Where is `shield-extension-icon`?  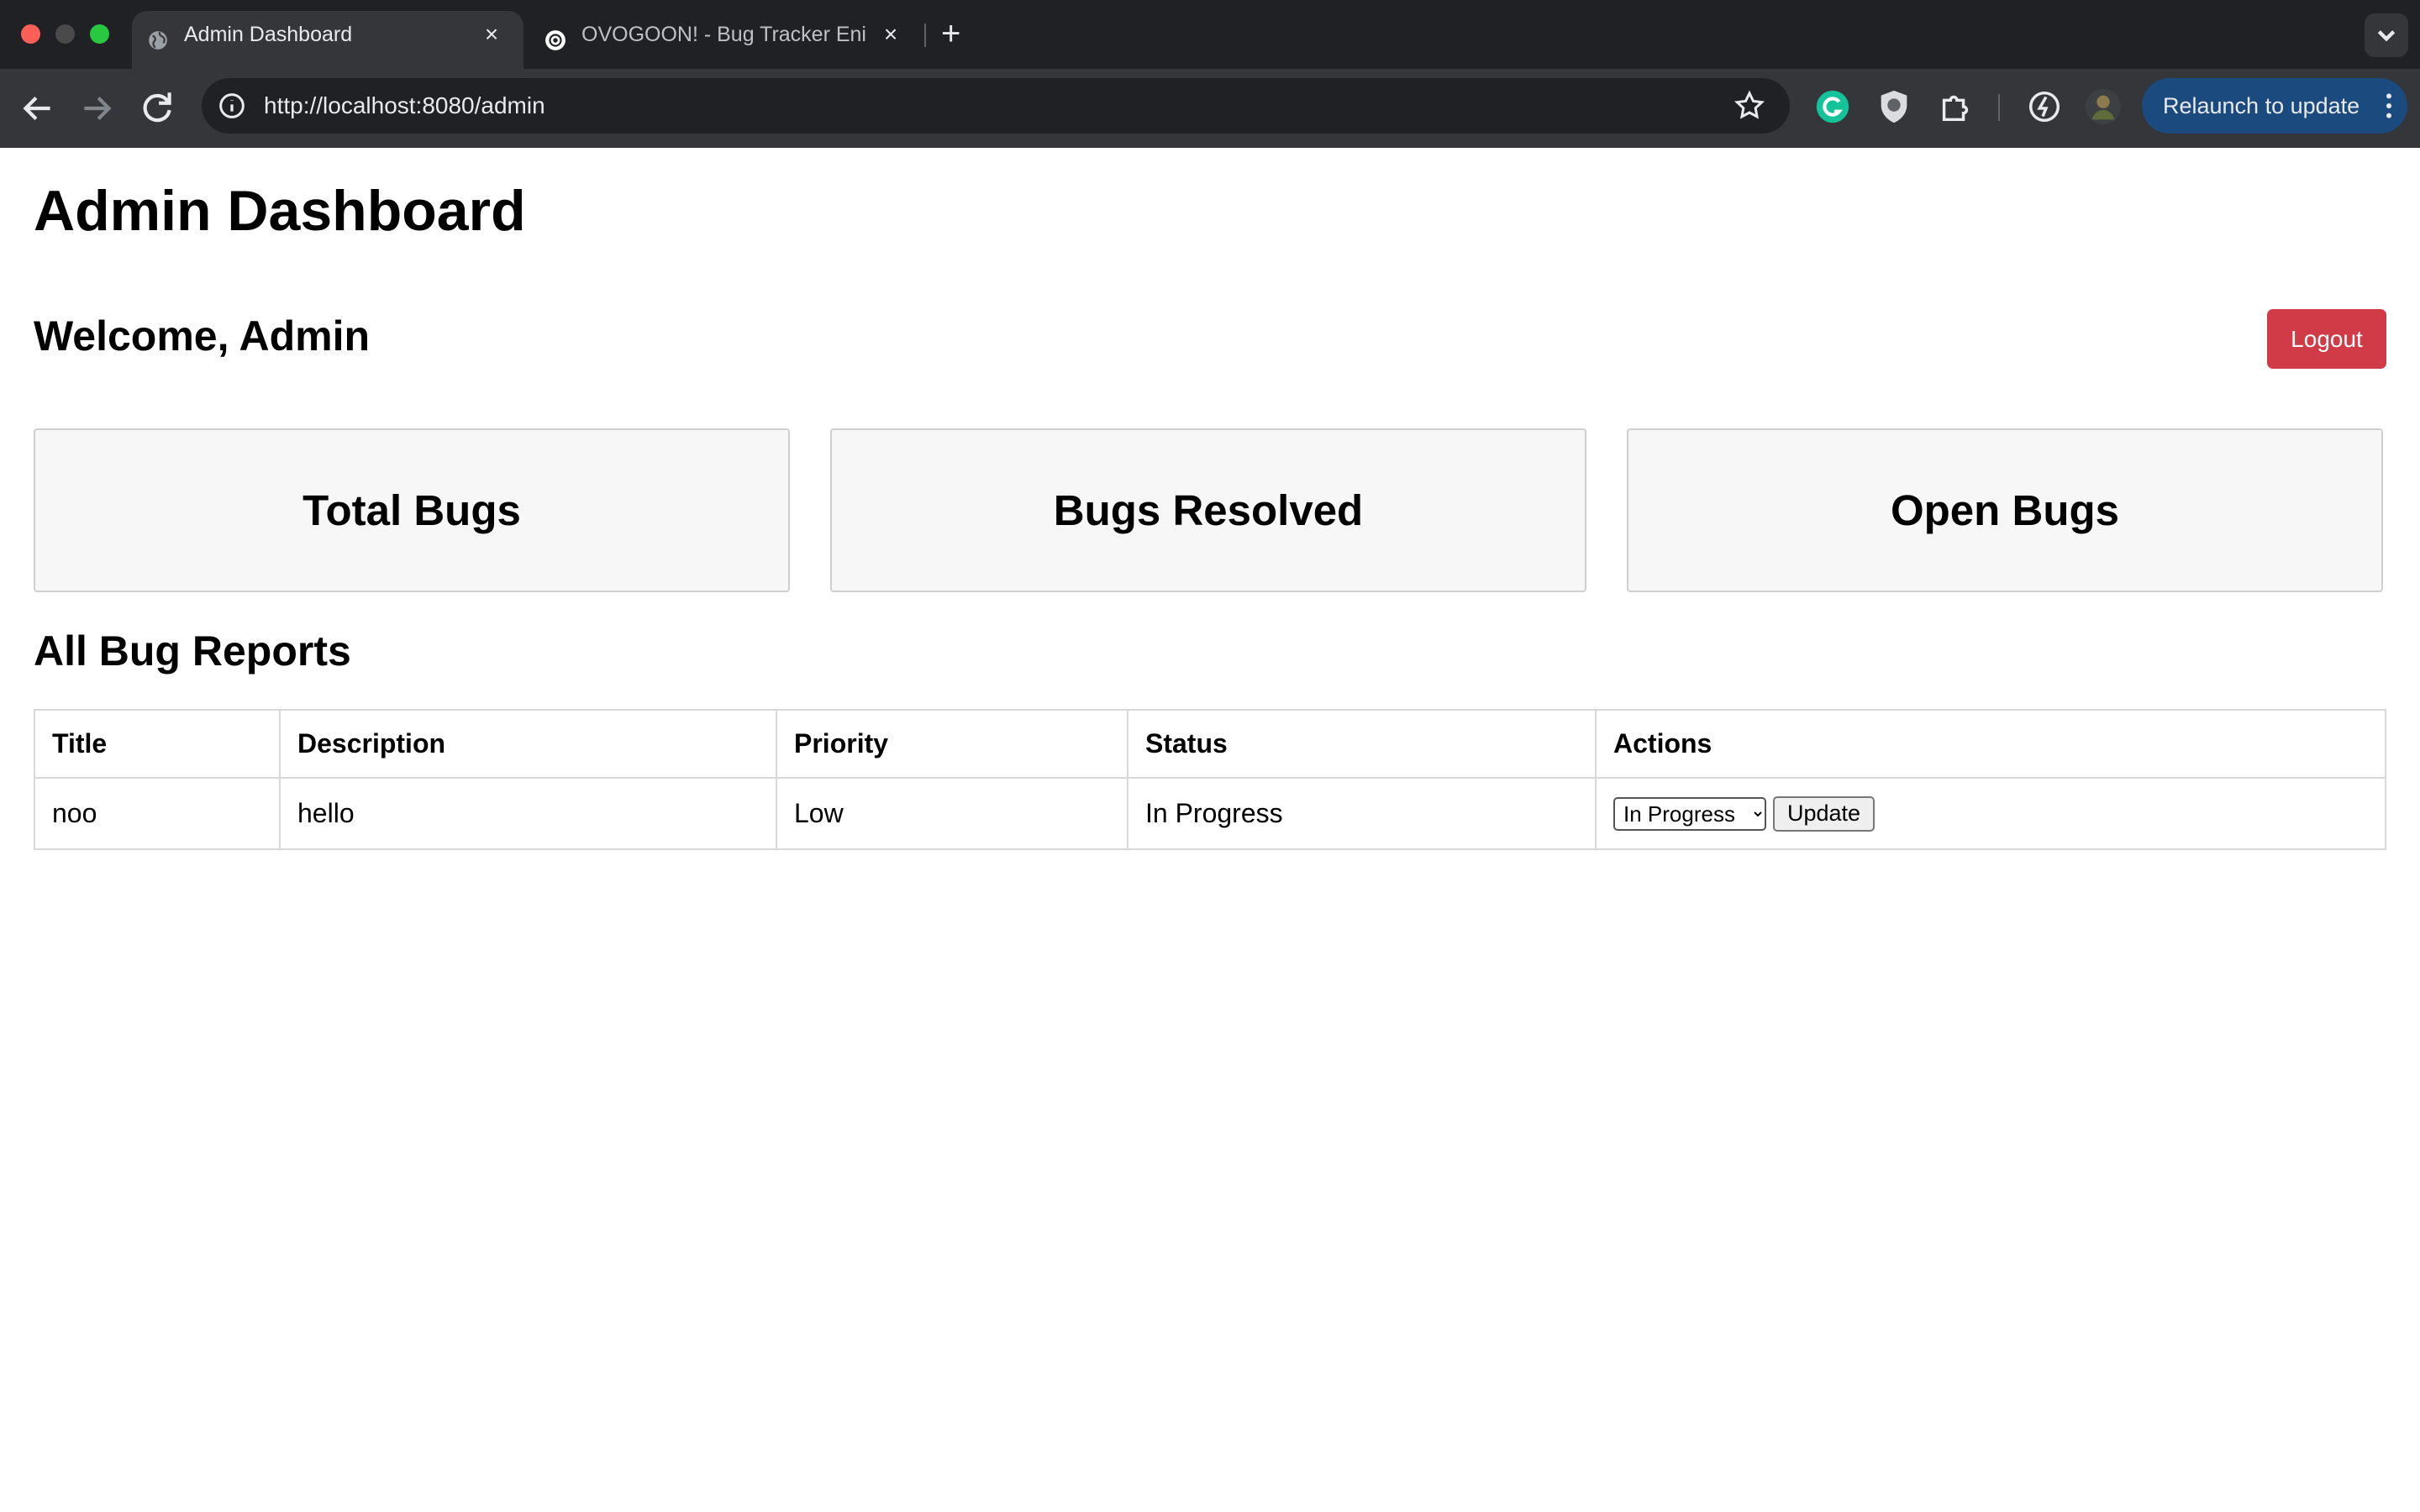 shield-extension-icon is located at coordinates (1894, 106).